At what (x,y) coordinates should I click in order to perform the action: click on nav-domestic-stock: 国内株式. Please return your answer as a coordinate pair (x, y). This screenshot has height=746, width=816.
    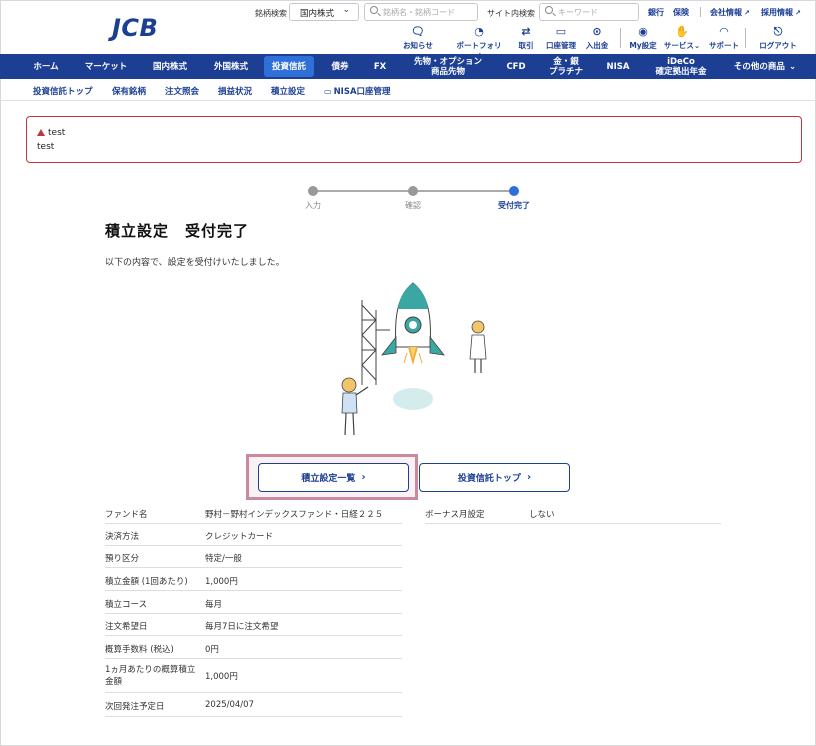
    Looking at the image, I should click on (170, 66).